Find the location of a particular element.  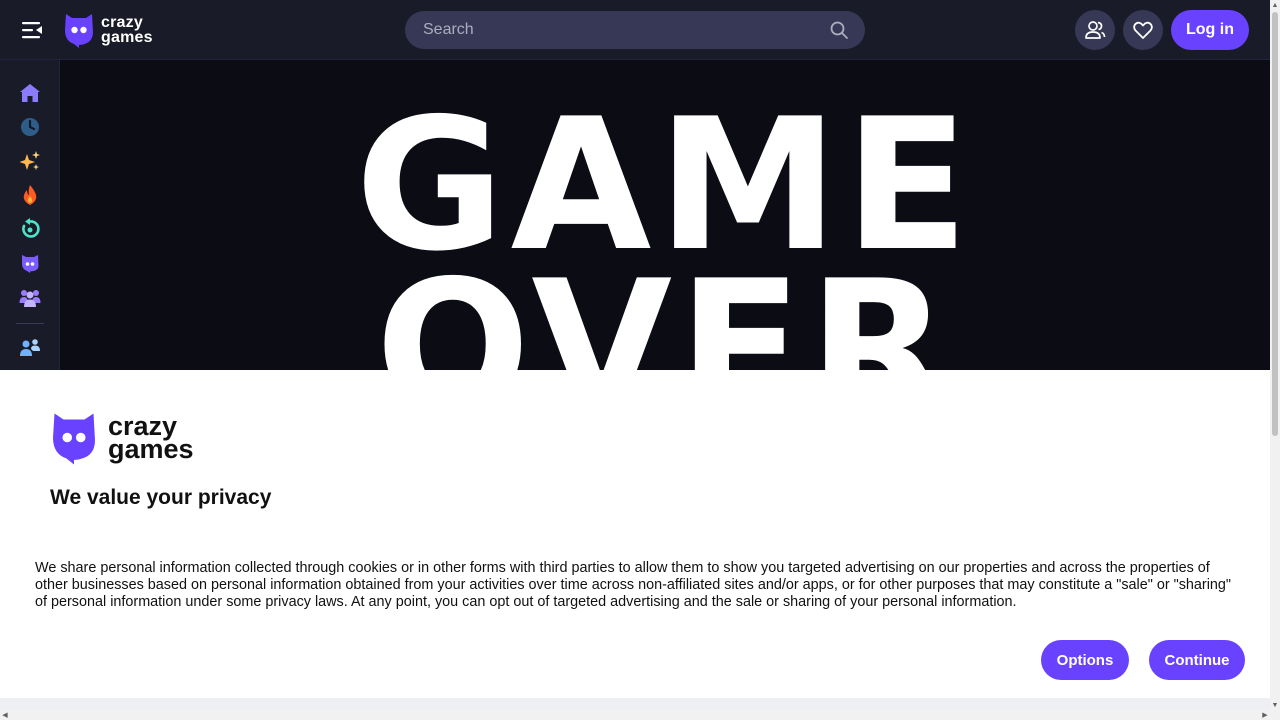

consent-title: We value your privacy is located at coordinates (161, 497).